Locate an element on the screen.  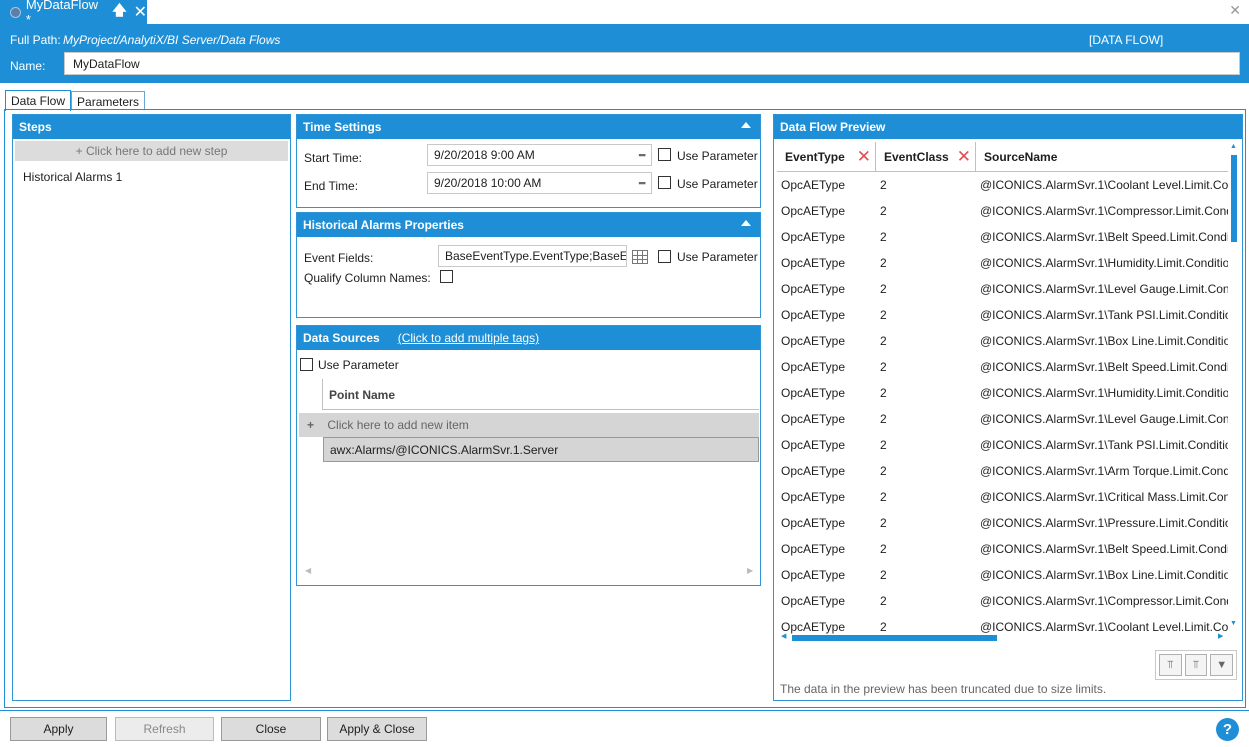
column-header-sourcename: SourceName is located at coordinates (1102, 157).